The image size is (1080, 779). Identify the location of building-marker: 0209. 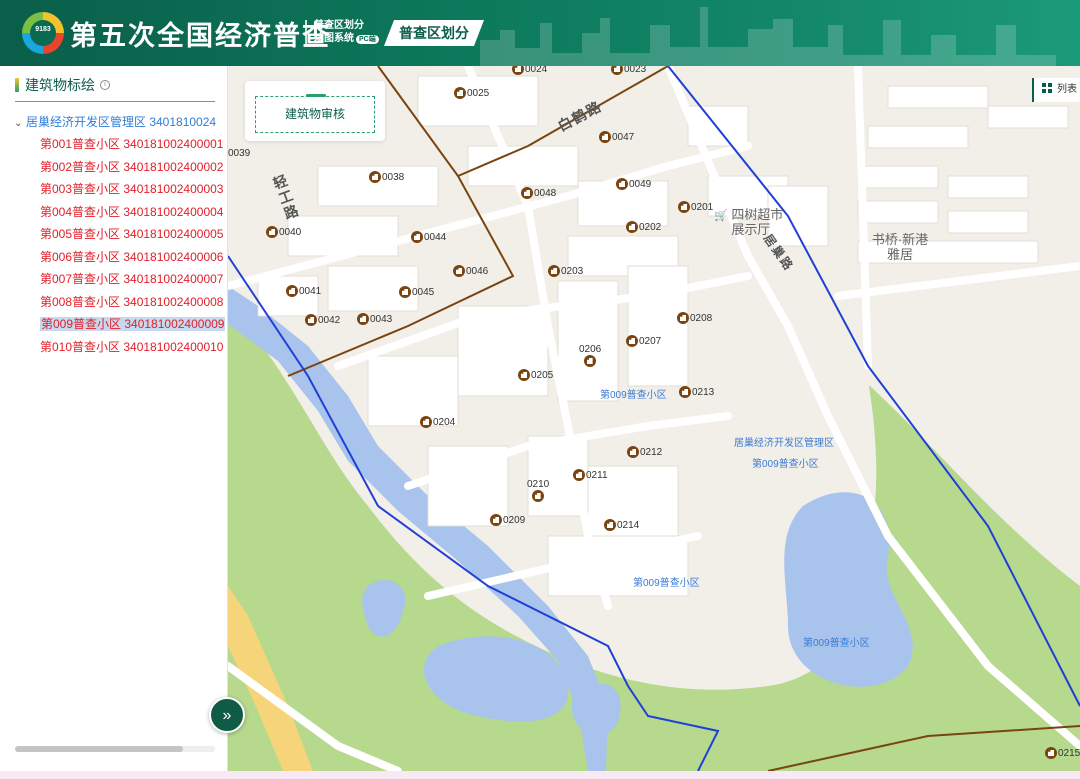
(507, 520).